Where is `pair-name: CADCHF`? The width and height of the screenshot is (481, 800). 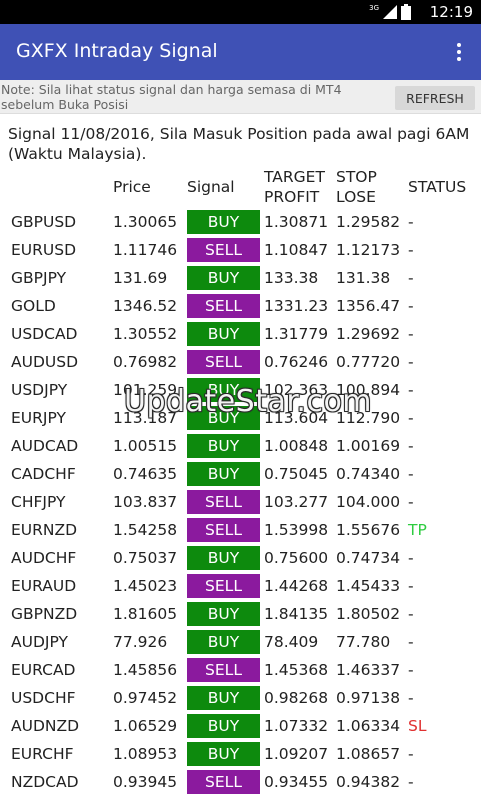
pair-name: CADCHF is located at coordinates (43, 474).